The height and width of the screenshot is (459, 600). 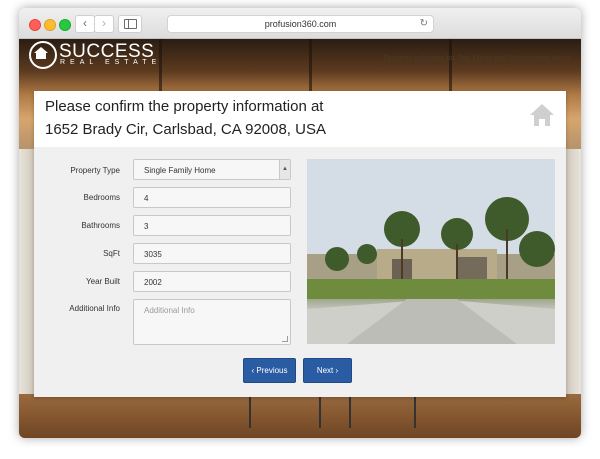 What do you see at coordinates (185, 129) in the screenshot?
I see `property-address: 1652 Brady Cir, Carlsbad, CA 92008, USA` at bounding box center [185, 129].